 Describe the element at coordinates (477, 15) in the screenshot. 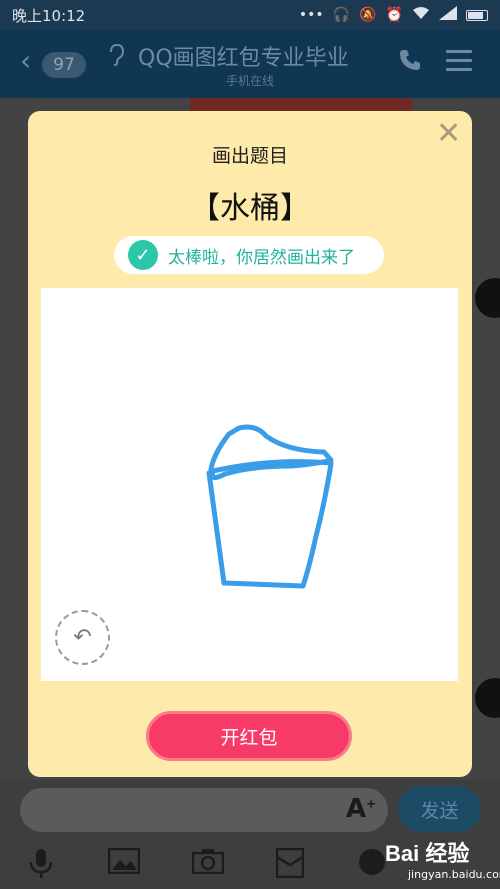

I see `battery-icon` at that location.